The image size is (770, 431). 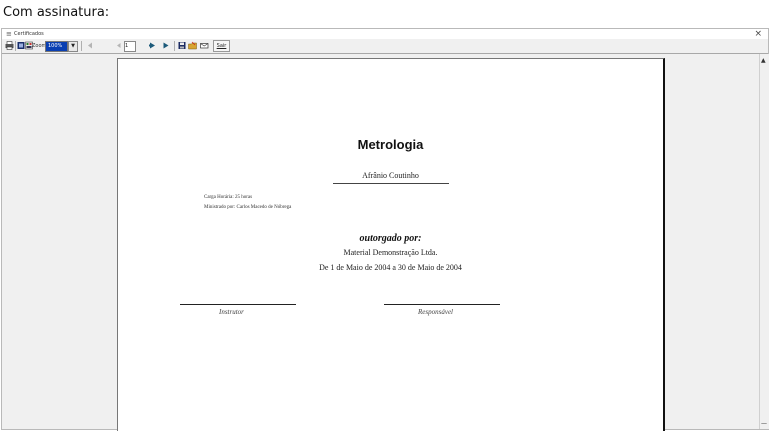 What do you see at coordinates (9, 46) in the screenshot?
I see `print-icon` at bounding box center [9, 46].